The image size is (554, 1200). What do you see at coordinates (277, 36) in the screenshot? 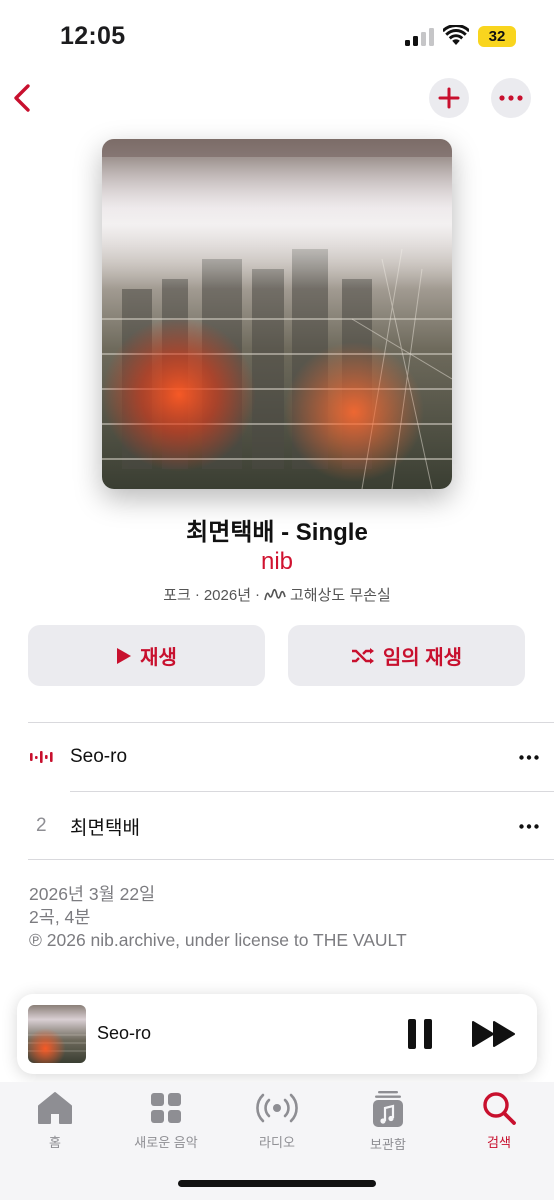
I see `status-bar: 12:05 32` at bounding box center [277, 36].